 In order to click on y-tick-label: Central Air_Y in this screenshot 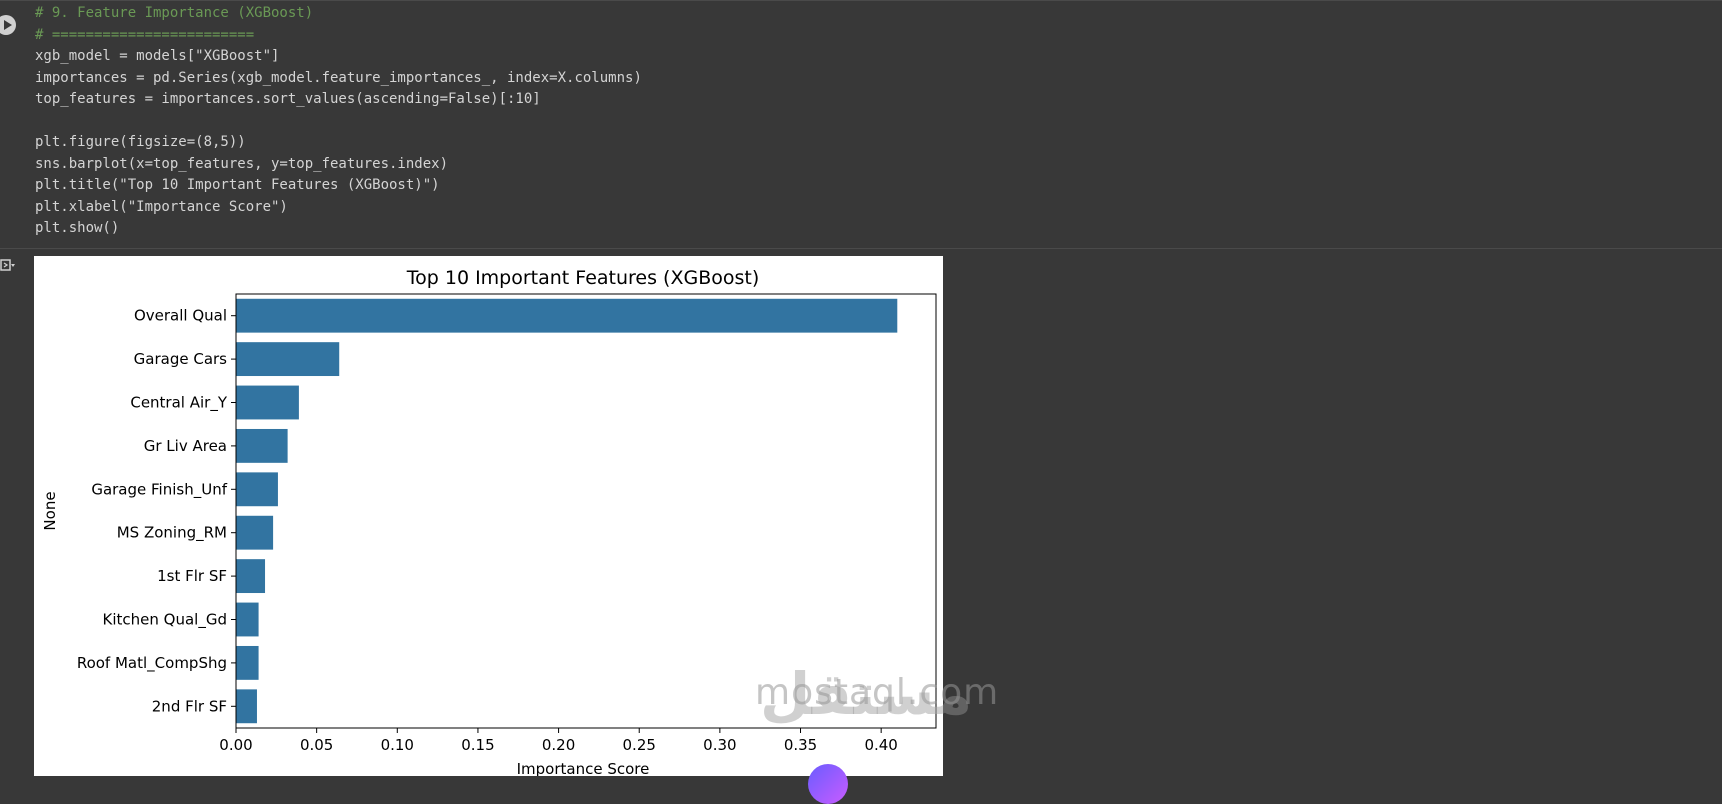, I will do `click(178, 403)`.